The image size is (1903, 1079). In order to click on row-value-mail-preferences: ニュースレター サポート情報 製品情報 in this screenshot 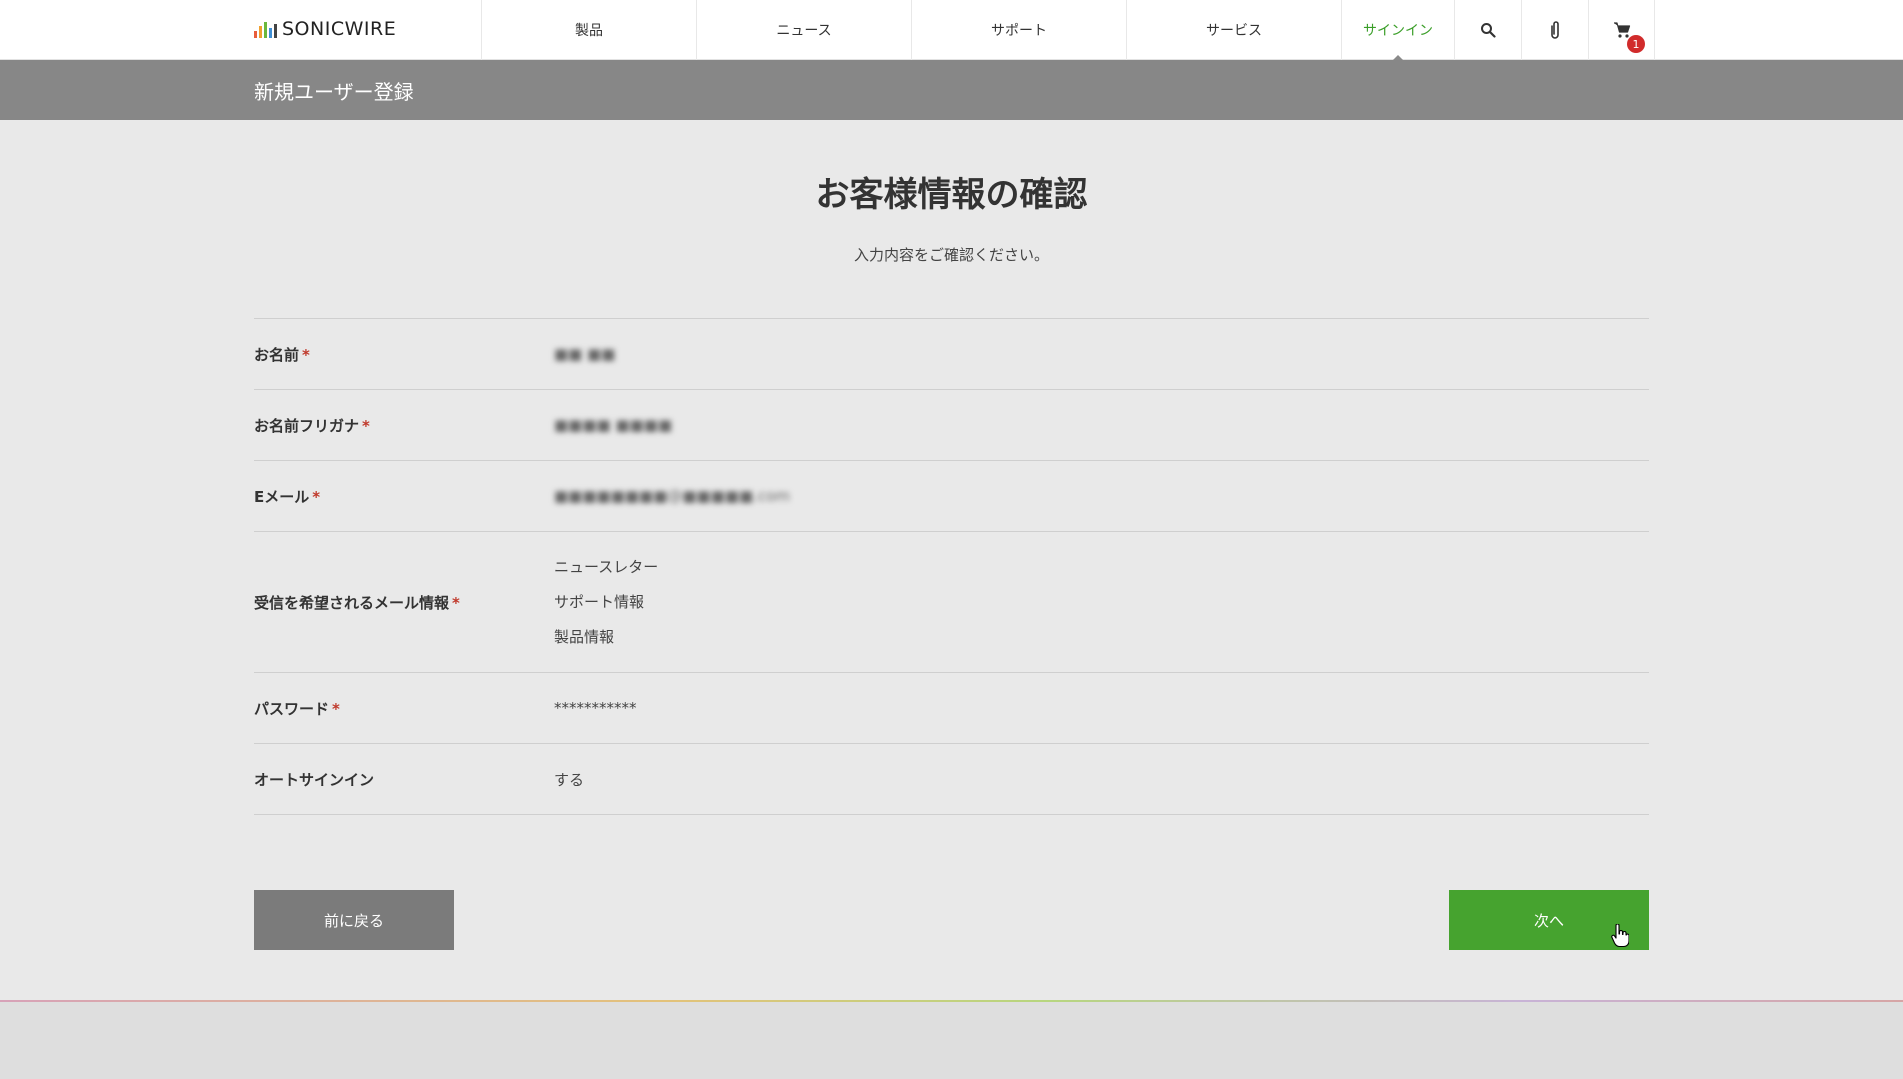, I will do `click(606, 602)`.